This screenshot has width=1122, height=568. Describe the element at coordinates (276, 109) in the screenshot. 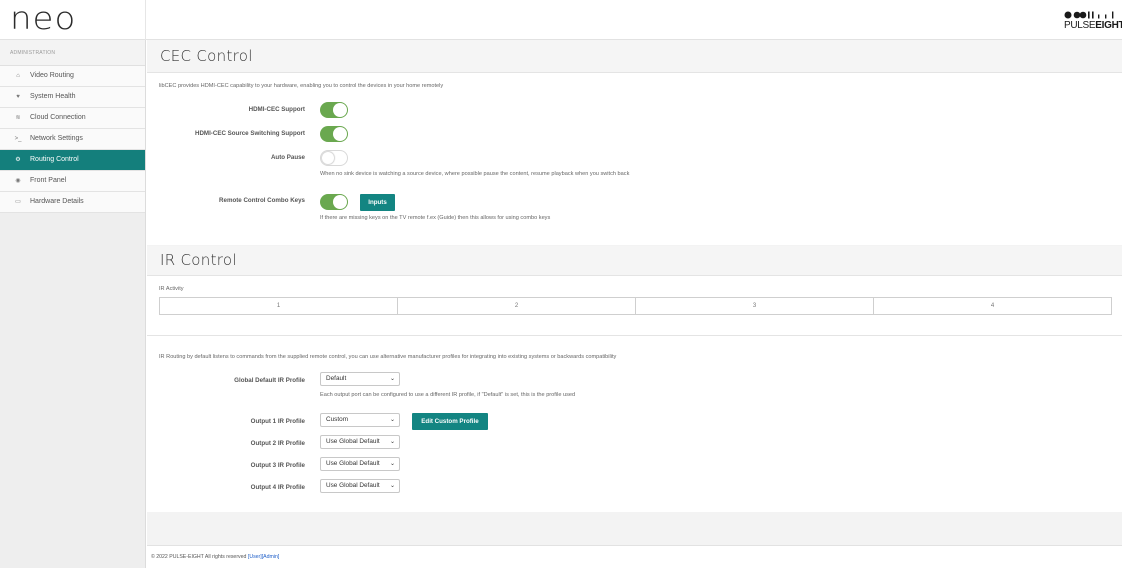

I see `hdmi-cec-label: HDMI-CEC Support` at that location.